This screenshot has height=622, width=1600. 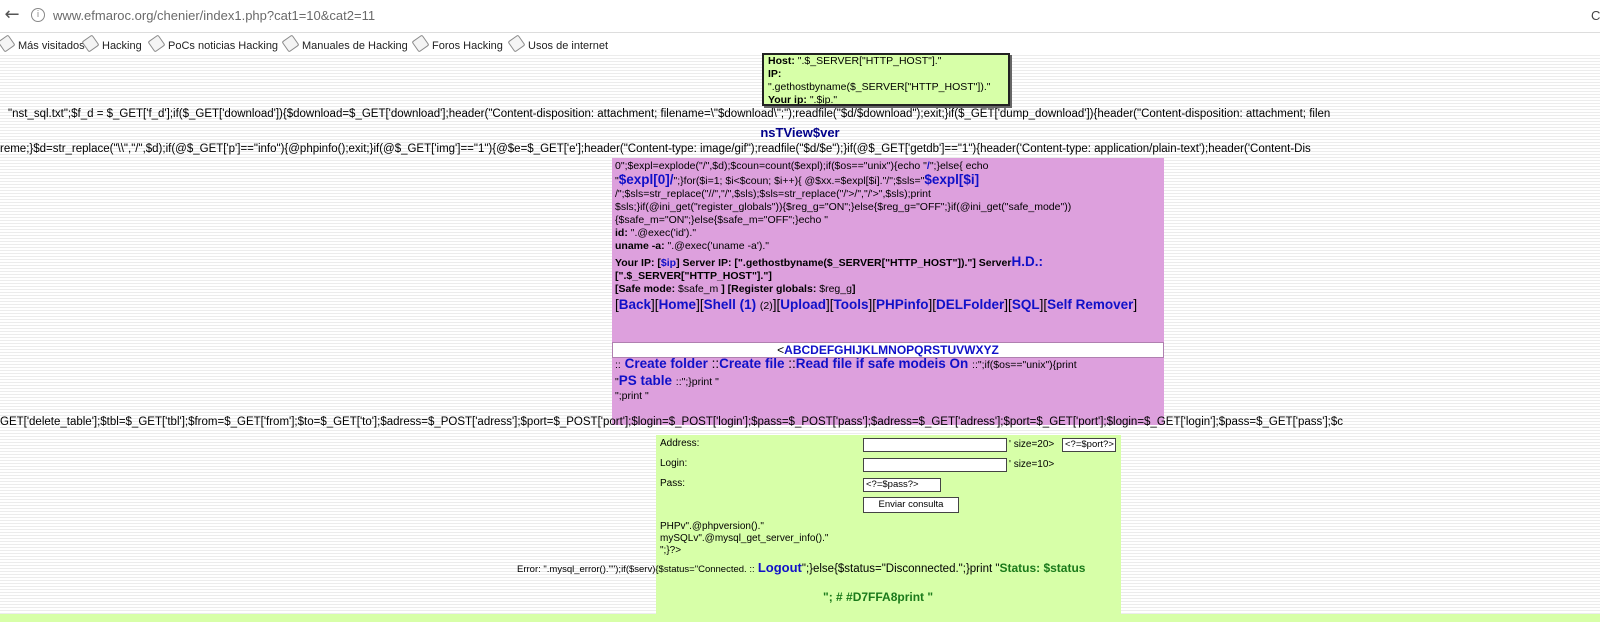 What do you see at coordinates (882, 363) in the screenshot?
I see `read-file-link: Read file if safe modeis On` at bounding box center [882, 363].